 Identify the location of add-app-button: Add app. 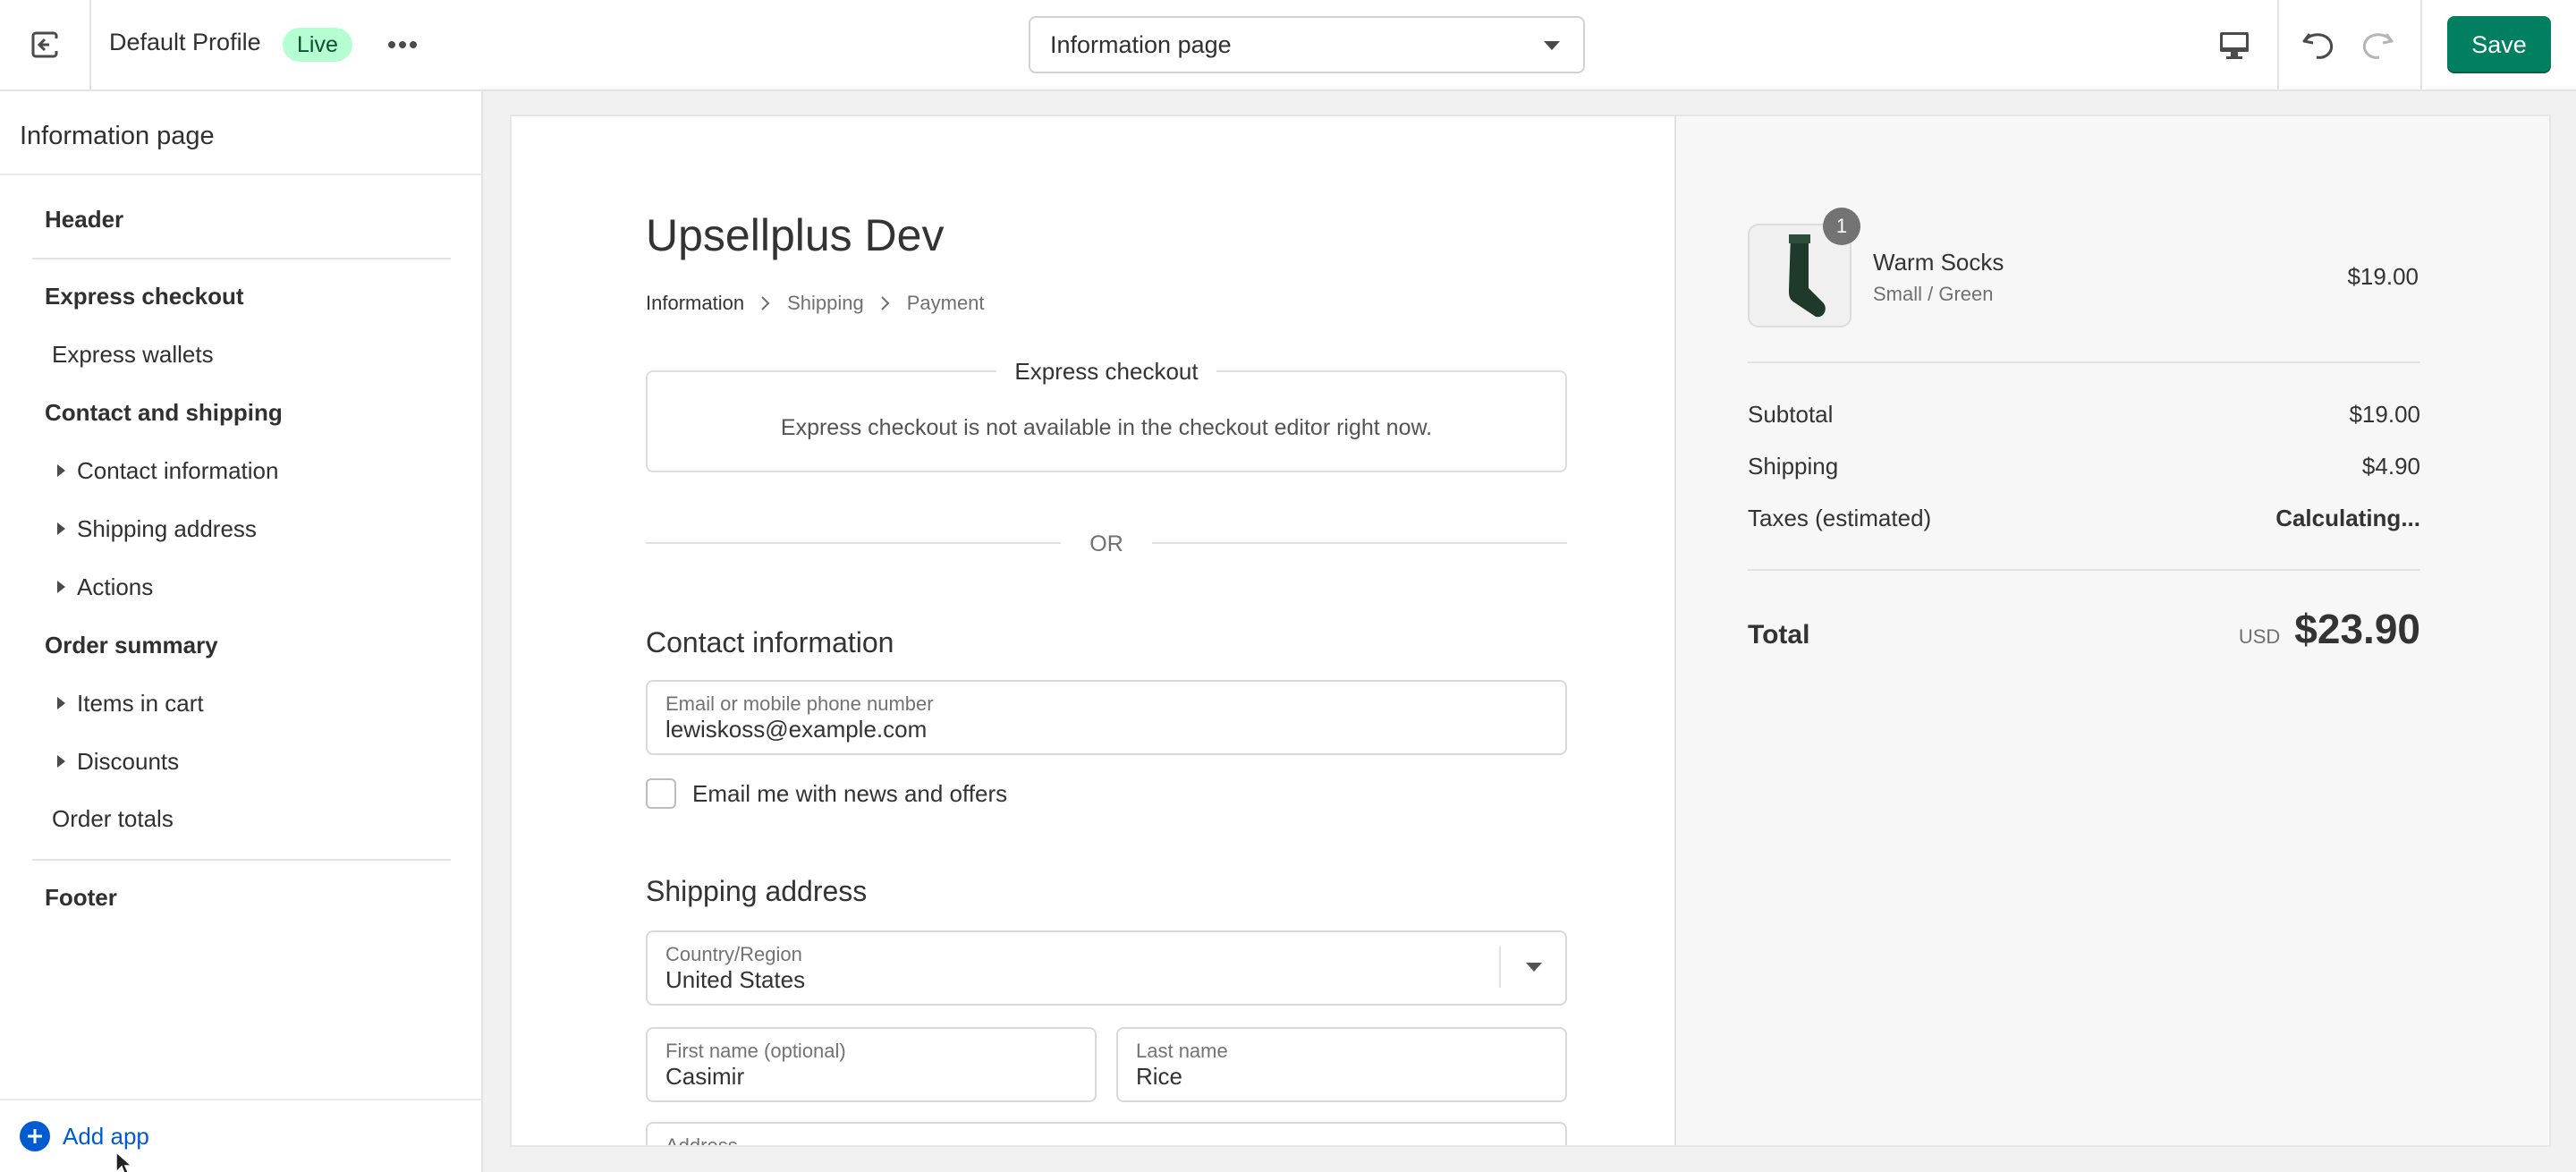
(84, 1136).